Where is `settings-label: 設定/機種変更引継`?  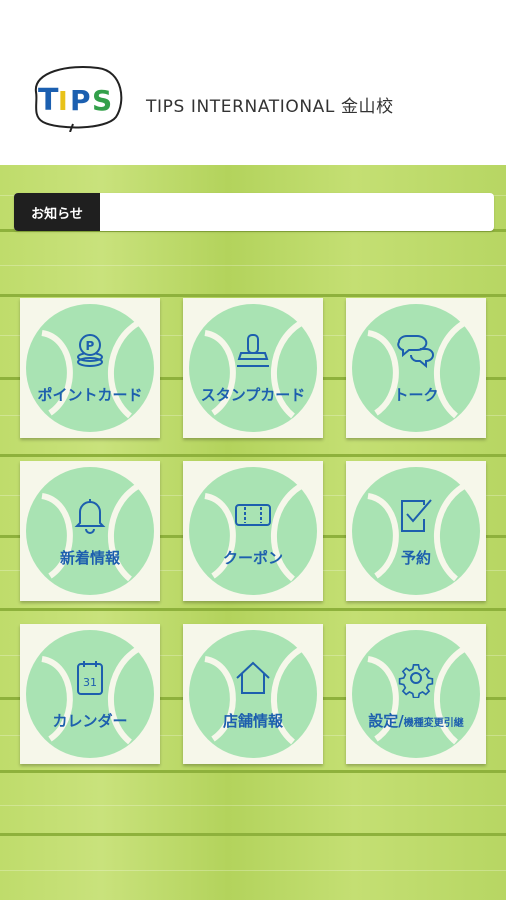 settings-label: 設定/機種変更引継 is located at coordinates (416, 720).